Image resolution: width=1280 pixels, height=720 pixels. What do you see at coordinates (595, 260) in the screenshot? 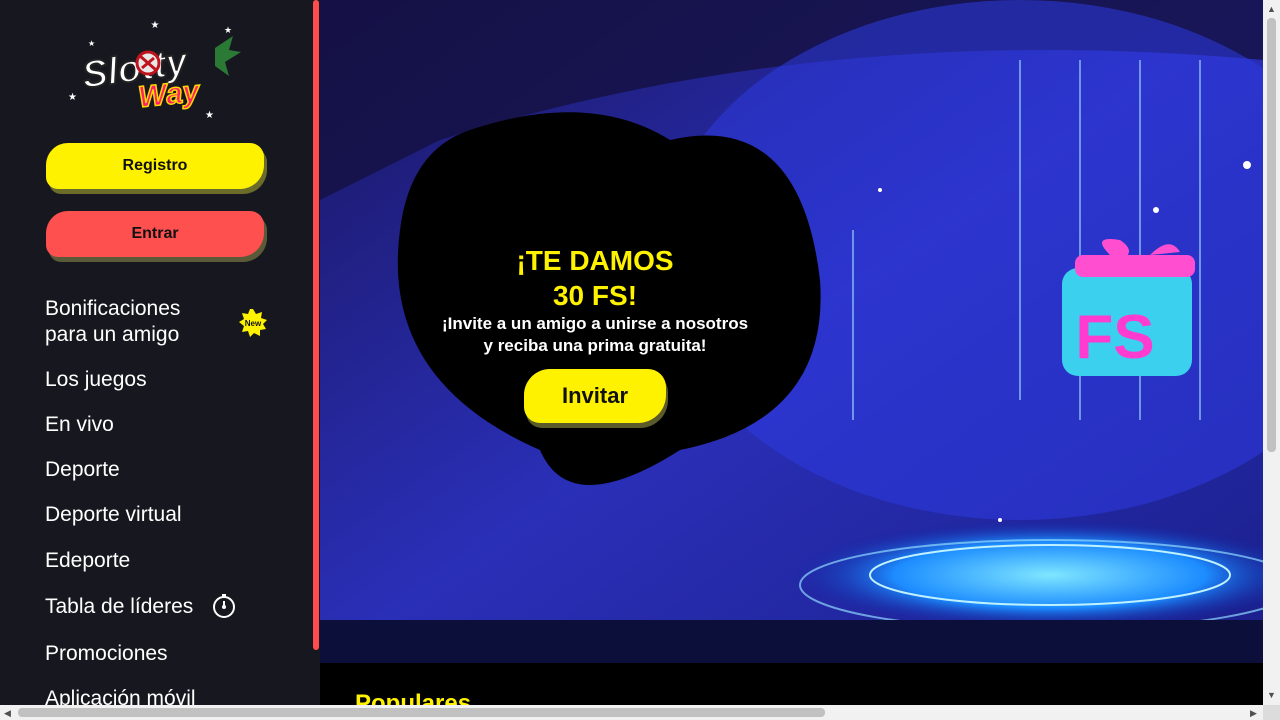
I see `banner-title-line1: ¡TE DAMOS` at bounding box center [595, 260].